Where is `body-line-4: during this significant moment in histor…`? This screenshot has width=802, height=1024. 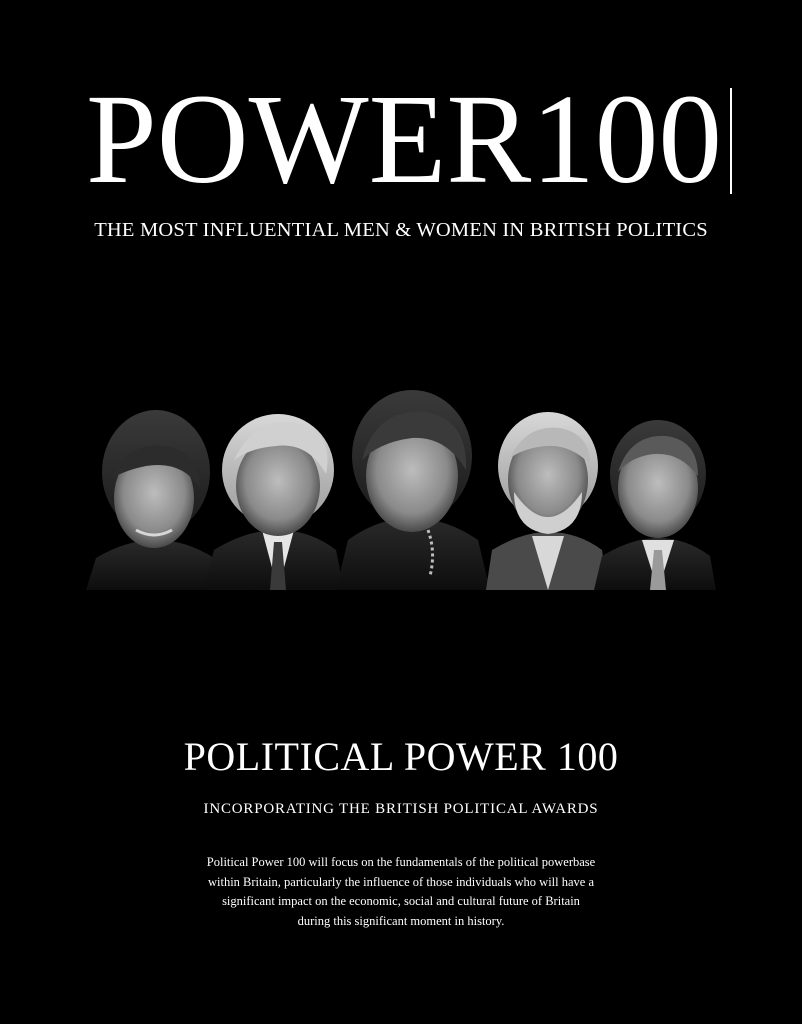 body-line-4: during this significant moment in histor… is located at coordinates (401, 920).